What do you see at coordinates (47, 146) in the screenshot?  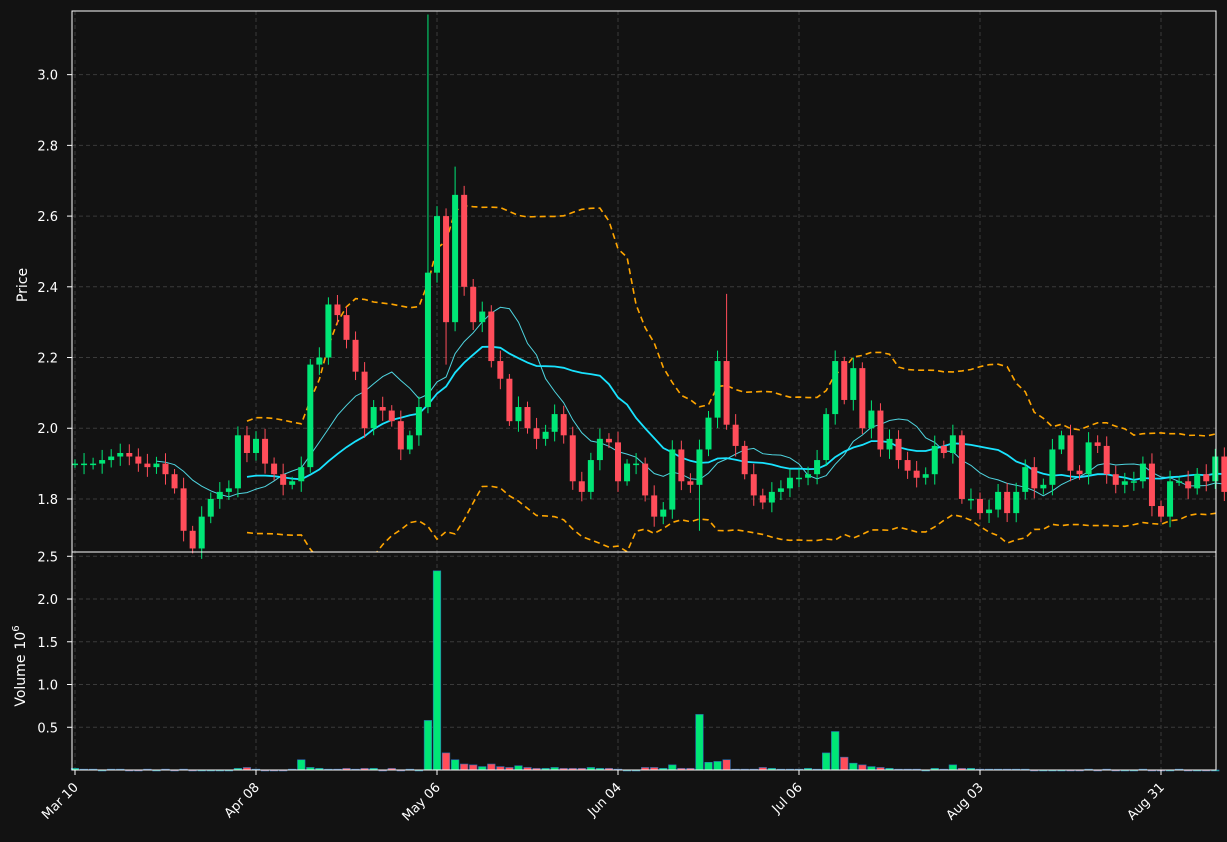 I see `price-tick-label: 2.8` at bounding box center [47, 146].